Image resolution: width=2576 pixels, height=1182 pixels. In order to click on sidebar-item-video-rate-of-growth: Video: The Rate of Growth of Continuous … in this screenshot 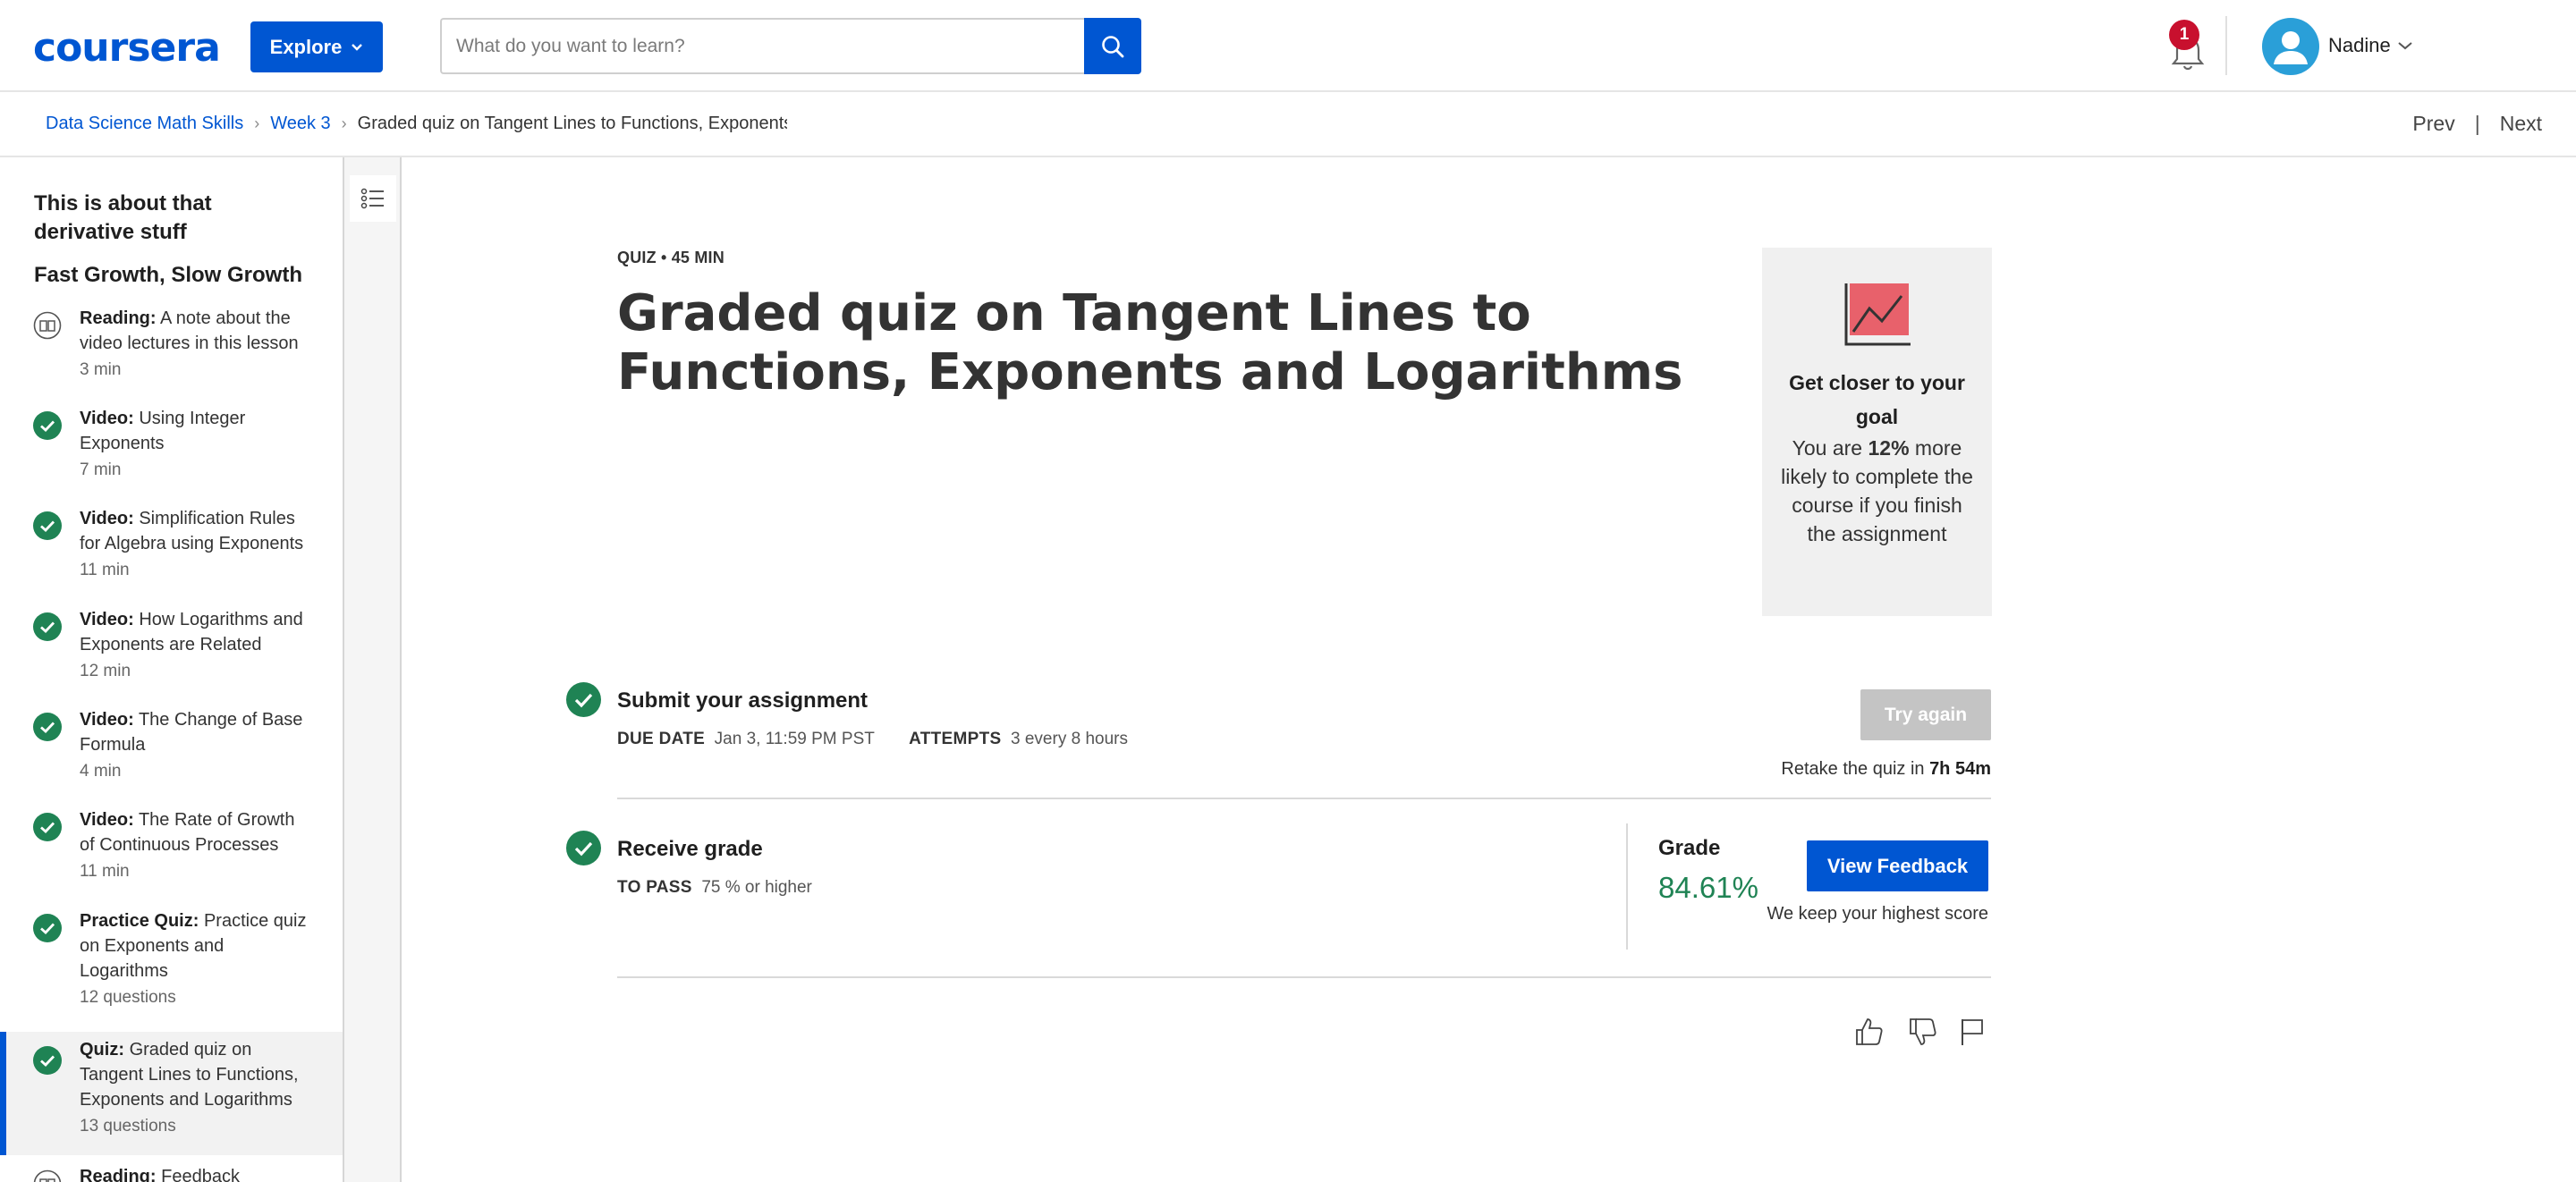, I will do `click(171, 854)`.